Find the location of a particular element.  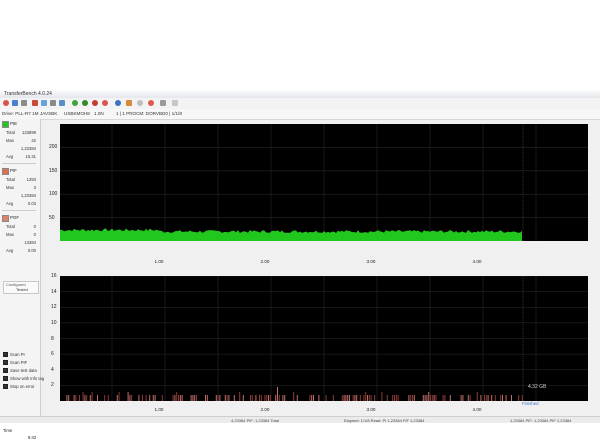

checkbox-scan-pif: Scan PIF is located at coordinates (15, 363).